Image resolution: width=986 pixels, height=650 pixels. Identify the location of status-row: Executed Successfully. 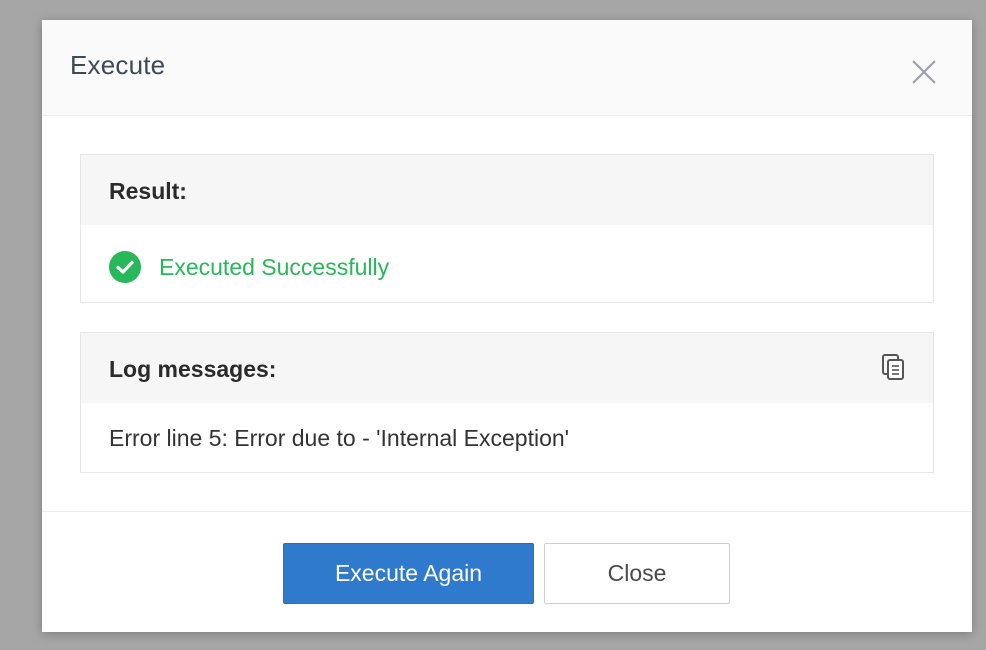
(249, 267).